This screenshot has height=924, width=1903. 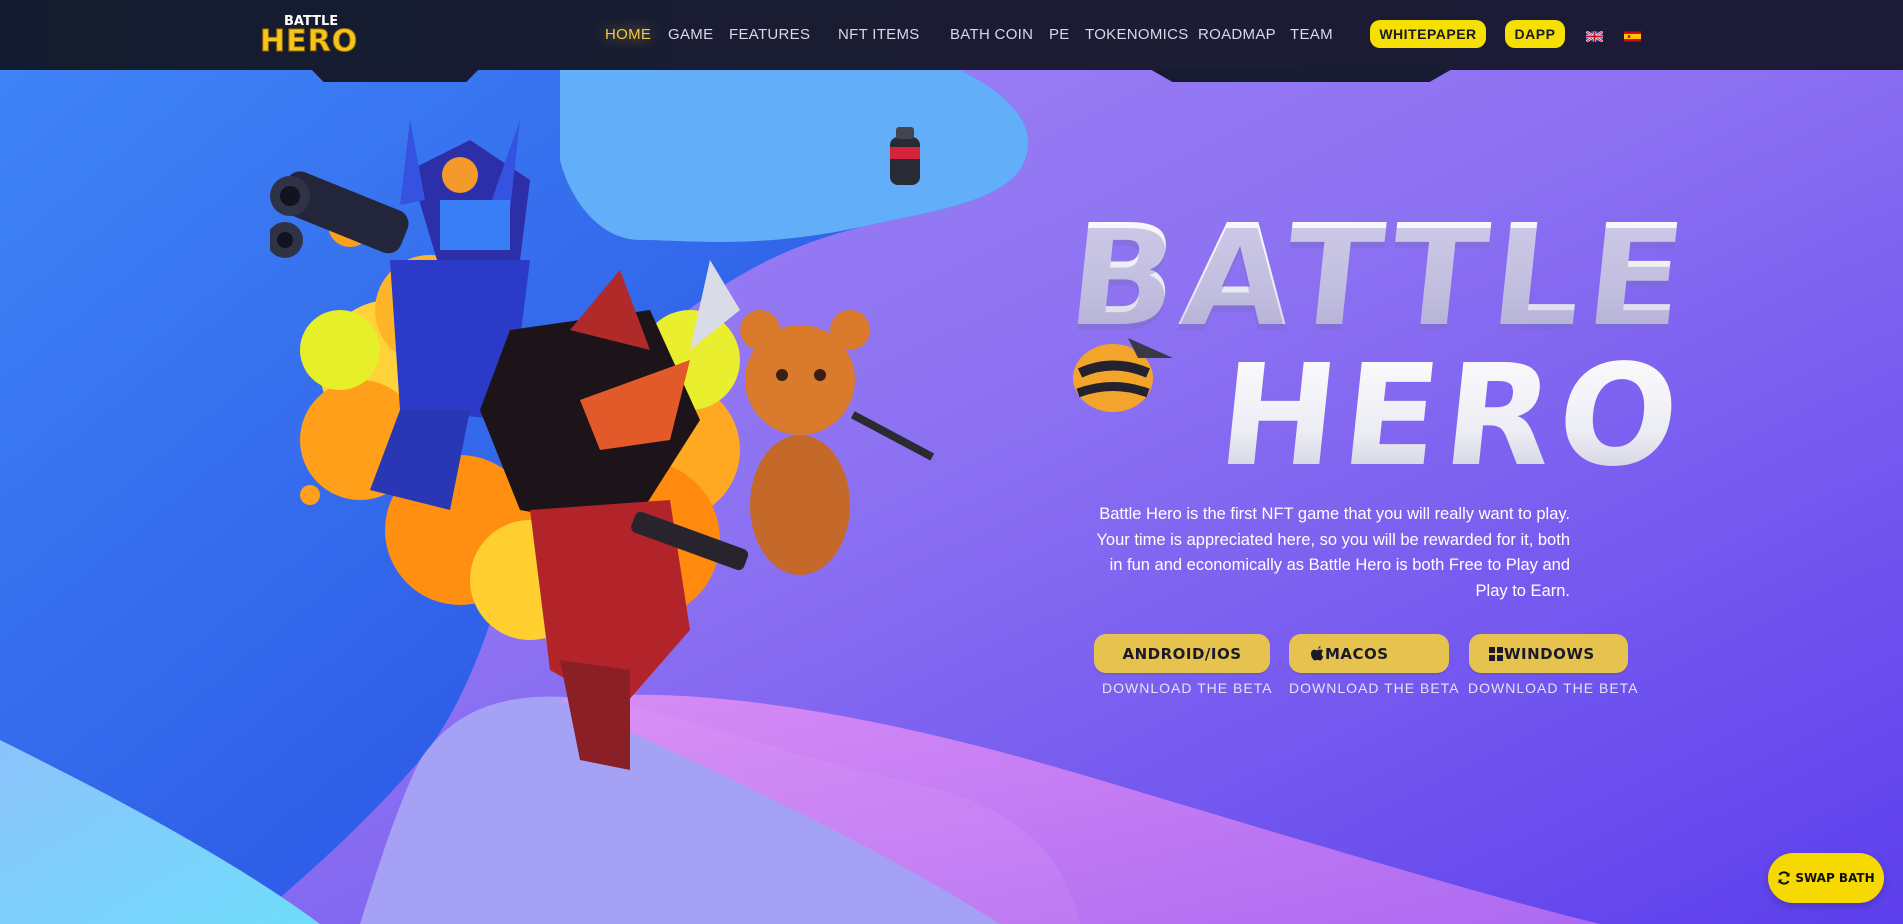 I want to click on swap-bath-label: SWAP BATH, so click(x=1835, y=878).